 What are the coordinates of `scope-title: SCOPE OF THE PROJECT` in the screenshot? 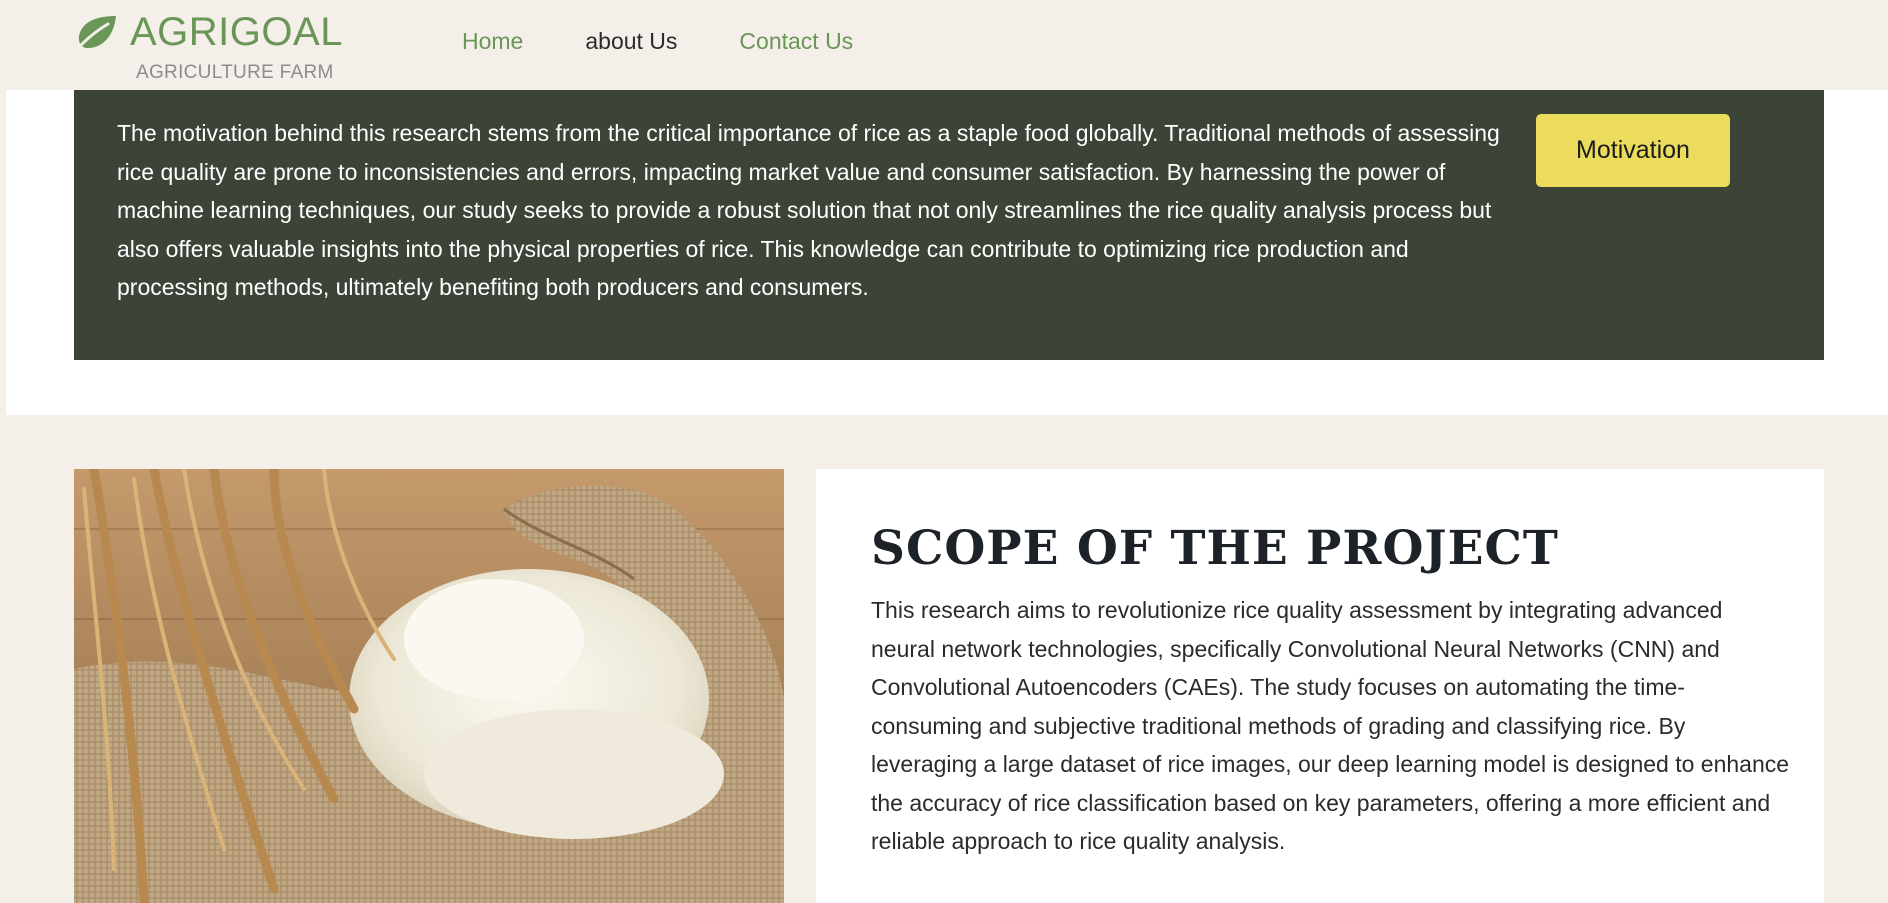 It's located at (1215, 548).